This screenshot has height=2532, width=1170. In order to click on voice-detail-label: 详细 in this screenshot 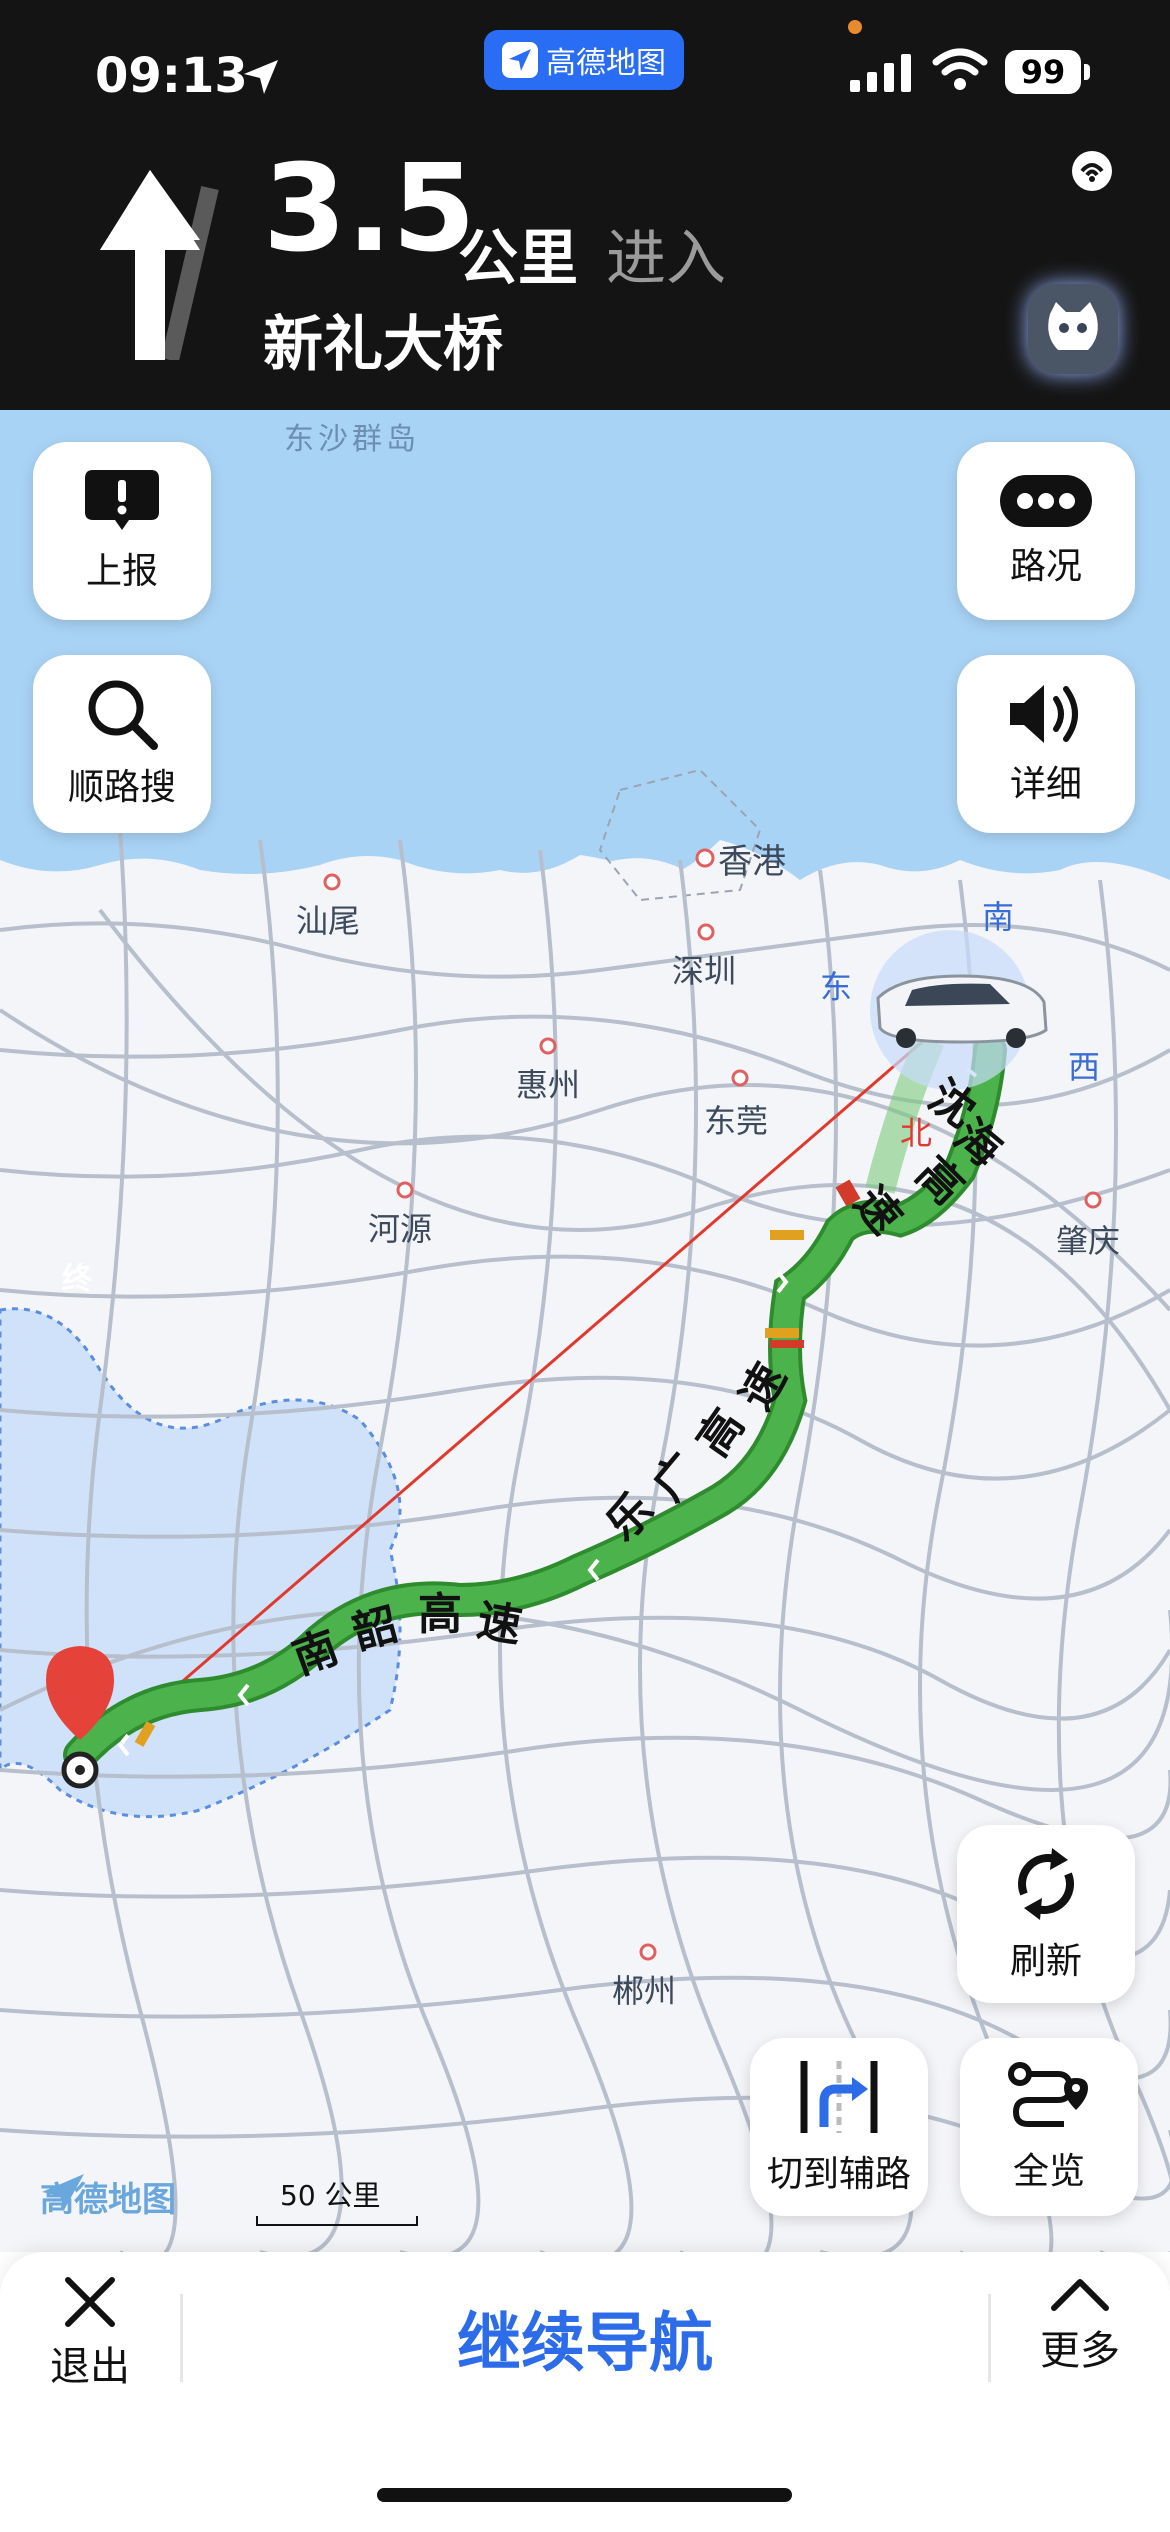, I will do `click(1045, 784)`.